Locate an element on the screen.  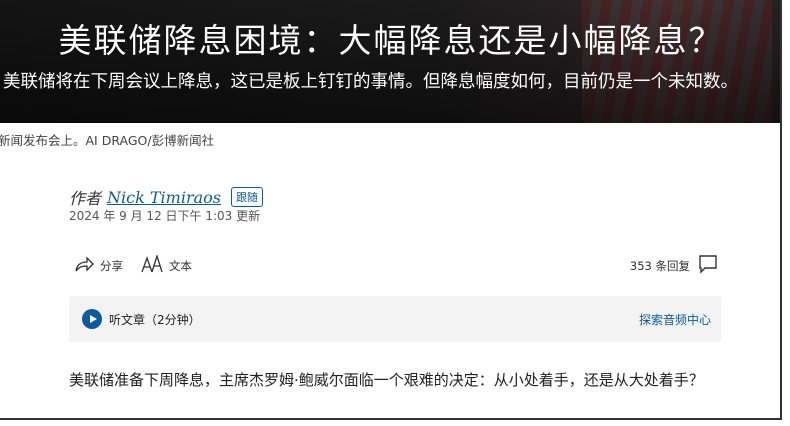
article-toolbar: 分享 文本 is located at coordinates (142, 265).